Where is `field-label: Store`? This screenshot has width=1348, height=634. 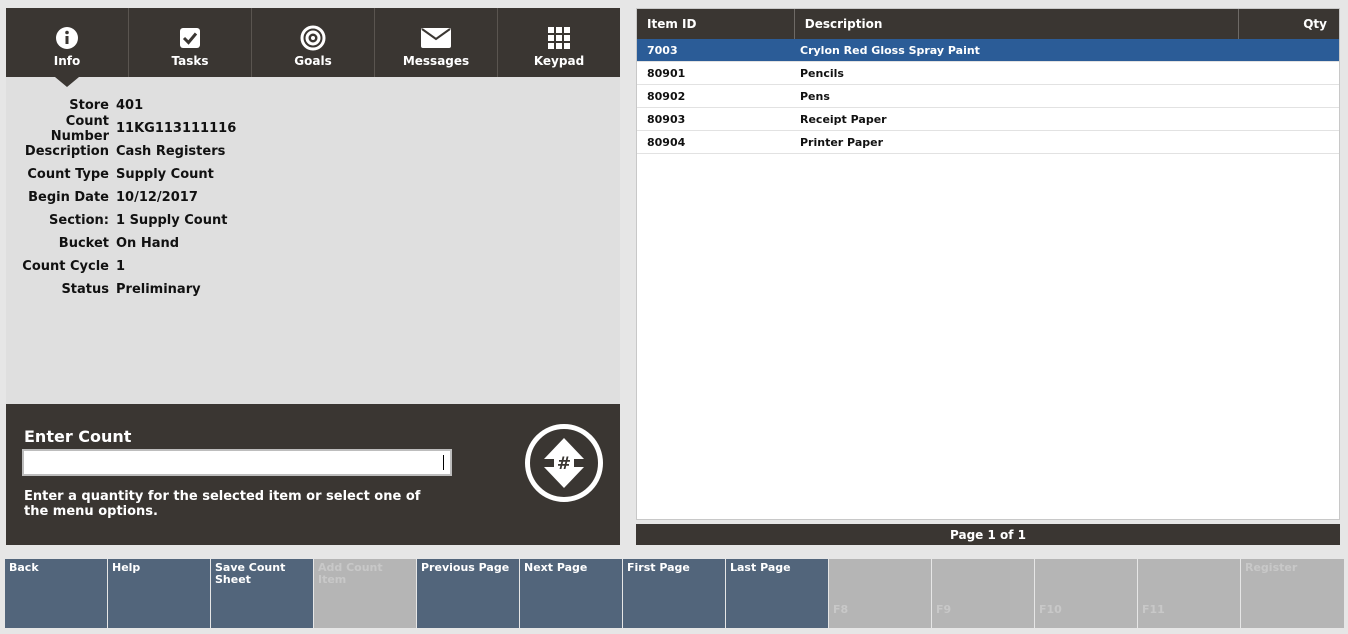
field-label: Store is located at coordinates (89, 105).